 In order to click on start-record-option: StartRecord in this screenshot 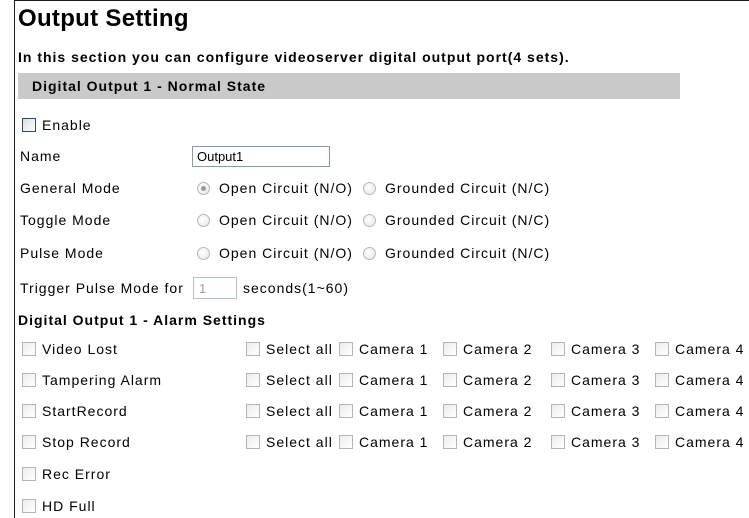, I will do `click(75, 411)`.